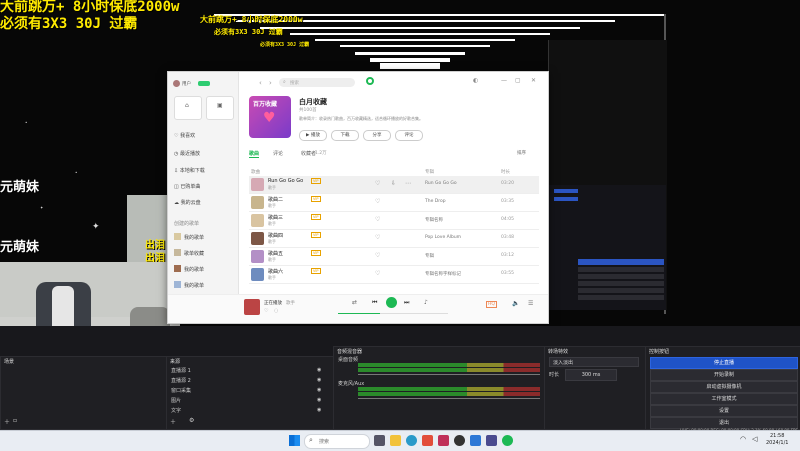 The width and height of the screenshot is (800, 451). I want to click on download-button: 下载, so click(345, 135).